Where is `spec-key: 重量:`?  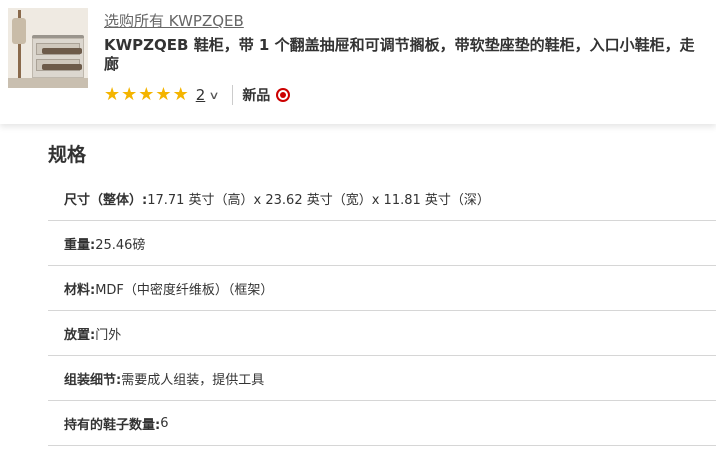 spec-key: 重量: is located at coordinates (80, 245).